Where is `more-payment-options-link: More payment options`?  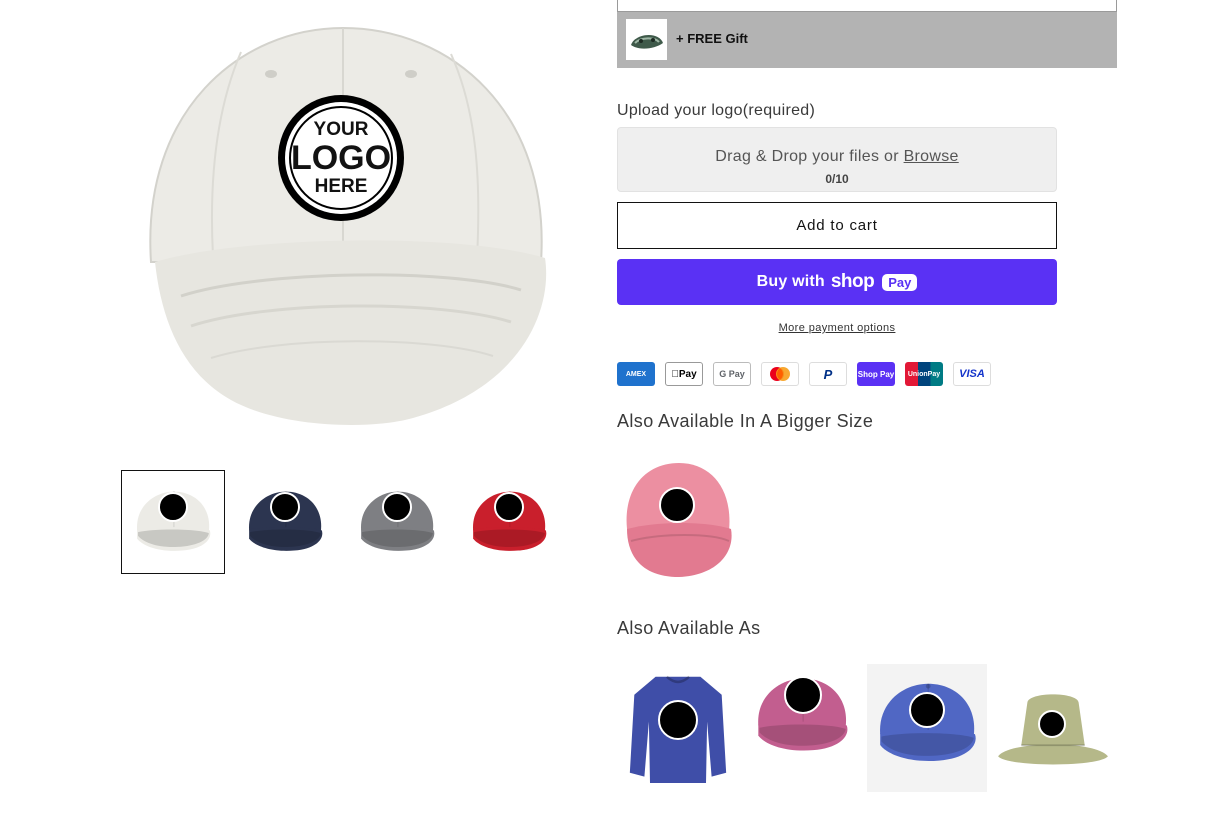
more-payment-options-link: More payment options is located at coordinates (837, 328).